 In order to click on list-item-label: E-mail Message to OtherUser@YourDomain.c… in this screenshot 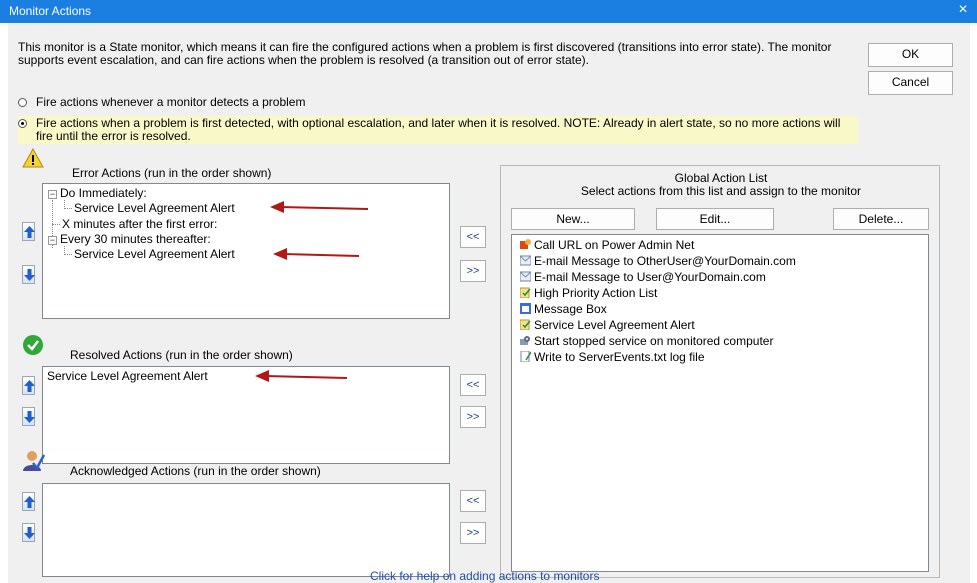, I will do `click(665, 261)`.